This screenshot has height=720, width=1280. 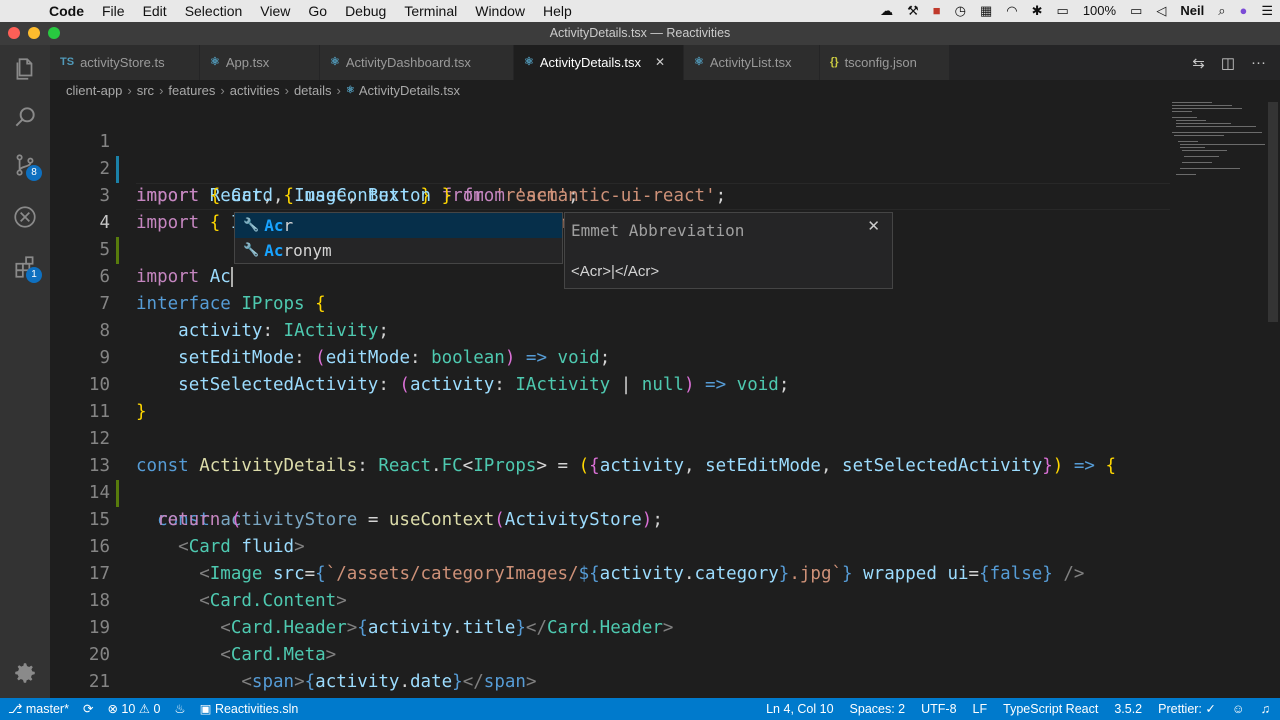 What do you see at coordinates (960, 11) in the screenshot?
I see `time-machine-icon: ◷` at bounding box center [960, 11].